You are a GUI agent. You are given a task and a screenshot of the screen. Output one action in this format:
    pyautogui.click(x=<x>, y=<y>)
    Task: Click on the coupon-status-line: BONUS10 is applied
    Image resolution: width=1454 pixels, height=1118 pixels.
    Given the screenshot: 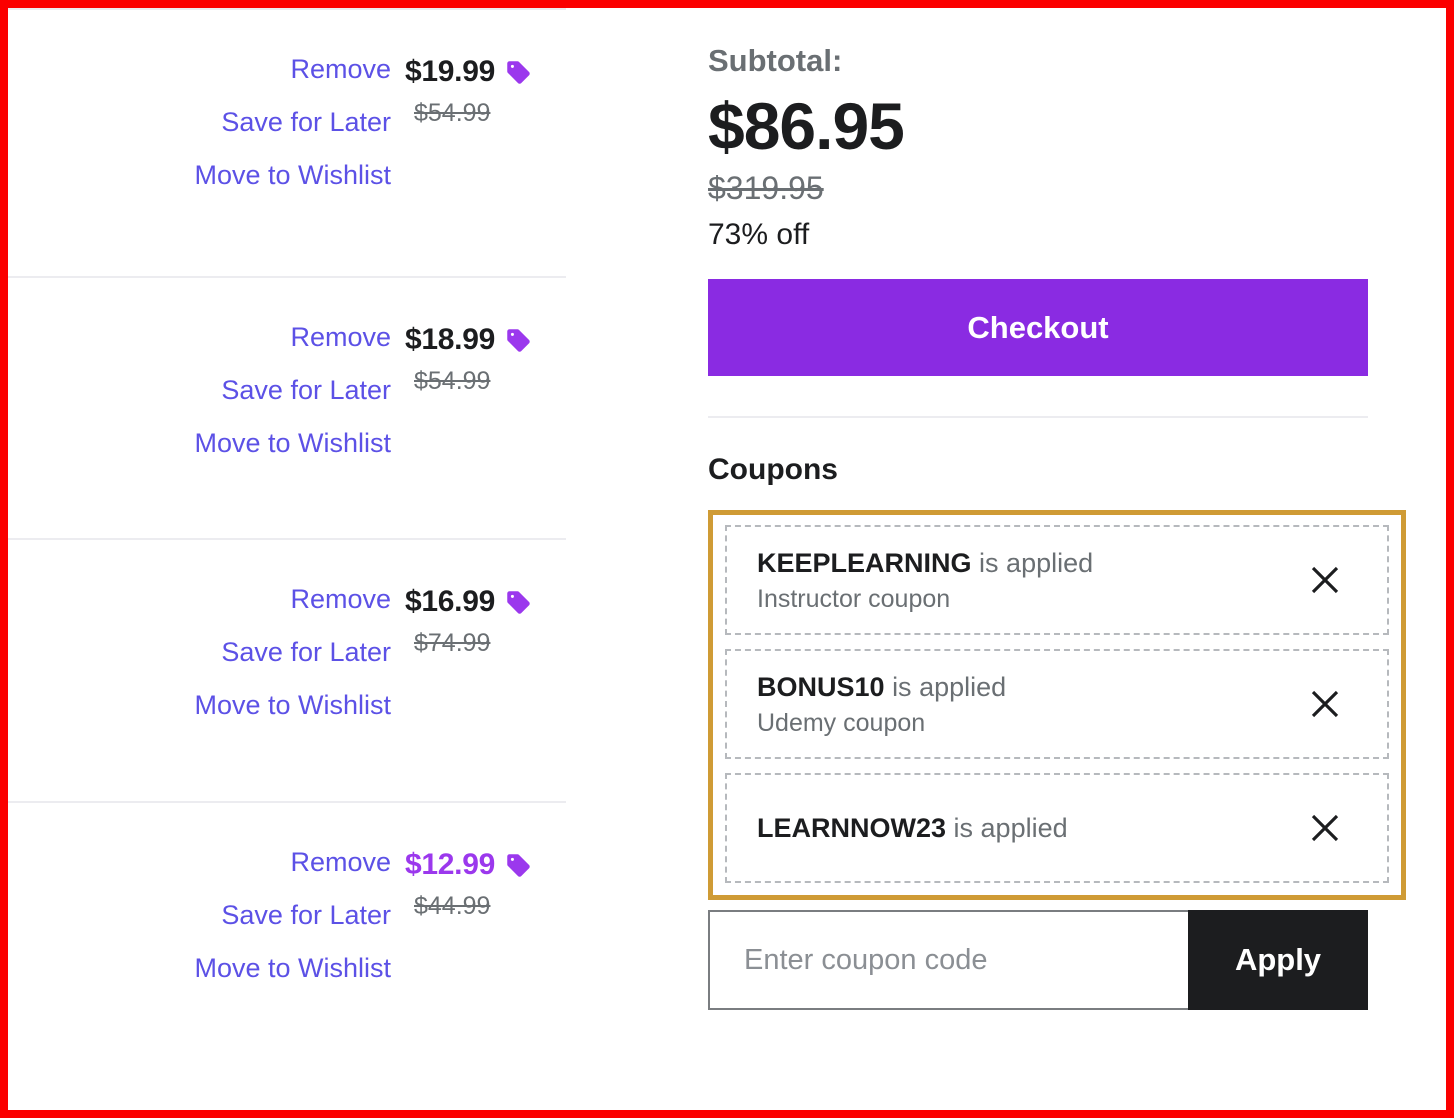 What is the action you would take?
    pyautogui.click(x=881, y=687)
    